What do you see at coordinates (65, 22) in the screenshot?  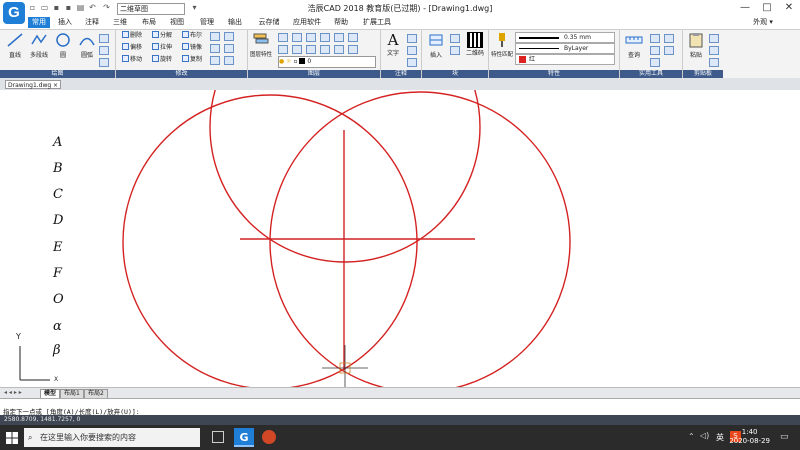 I see `tab-insert: 插入` at bounding box center [65, 22].